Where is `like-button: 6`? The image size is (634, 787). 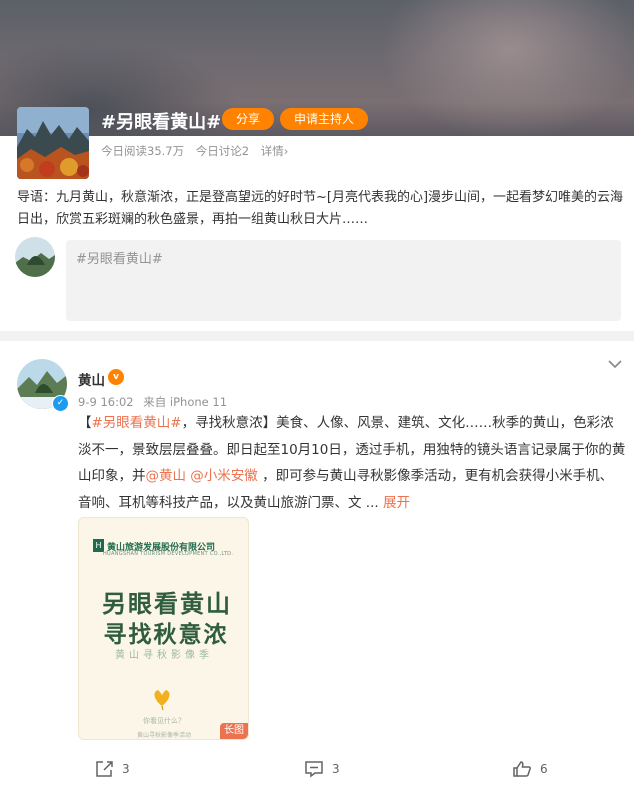
like-button: 6 is located at coordinates (530, 769).